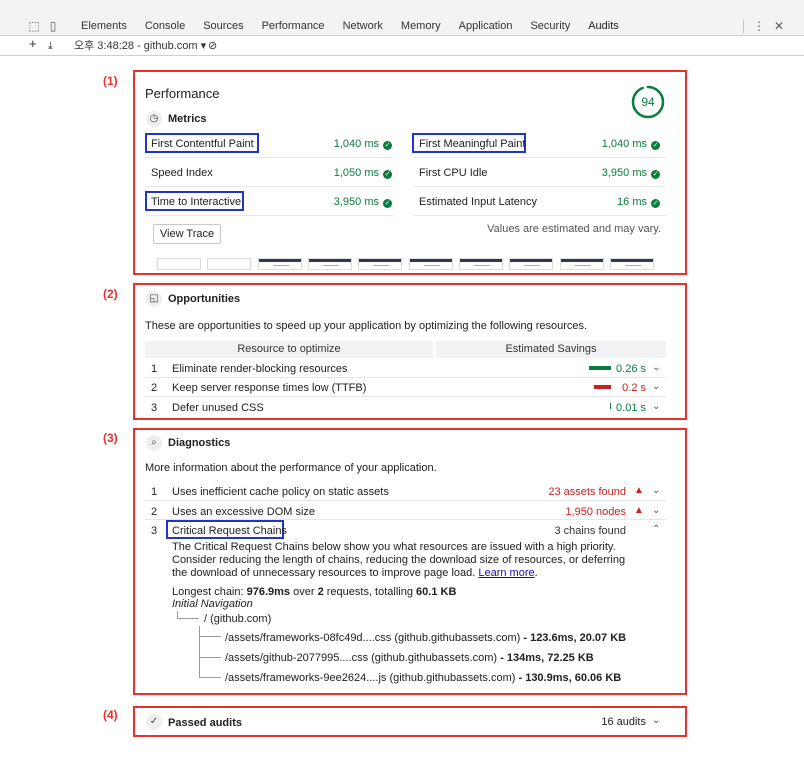 This screenshot has height=760, width=804. I want to click on tab-elements: Elements, so click(104, 27).